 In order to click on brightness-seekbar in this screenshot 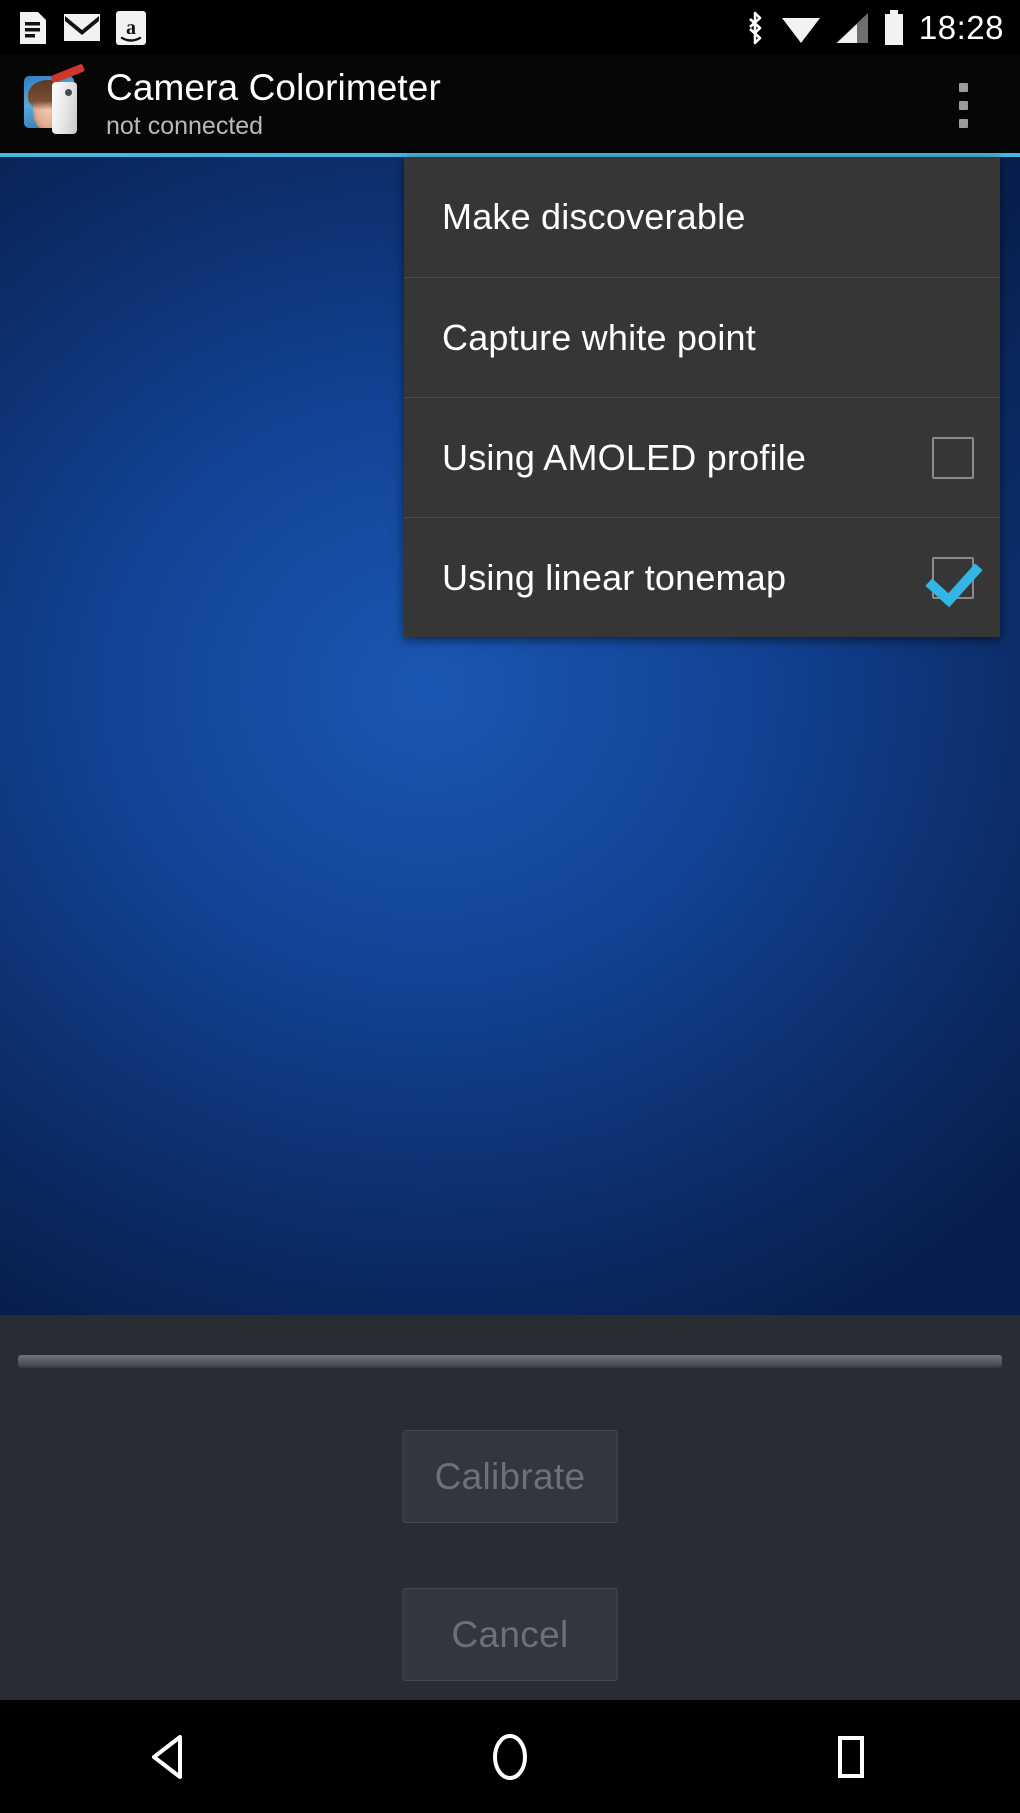, I will do `click(510, 1361)`.